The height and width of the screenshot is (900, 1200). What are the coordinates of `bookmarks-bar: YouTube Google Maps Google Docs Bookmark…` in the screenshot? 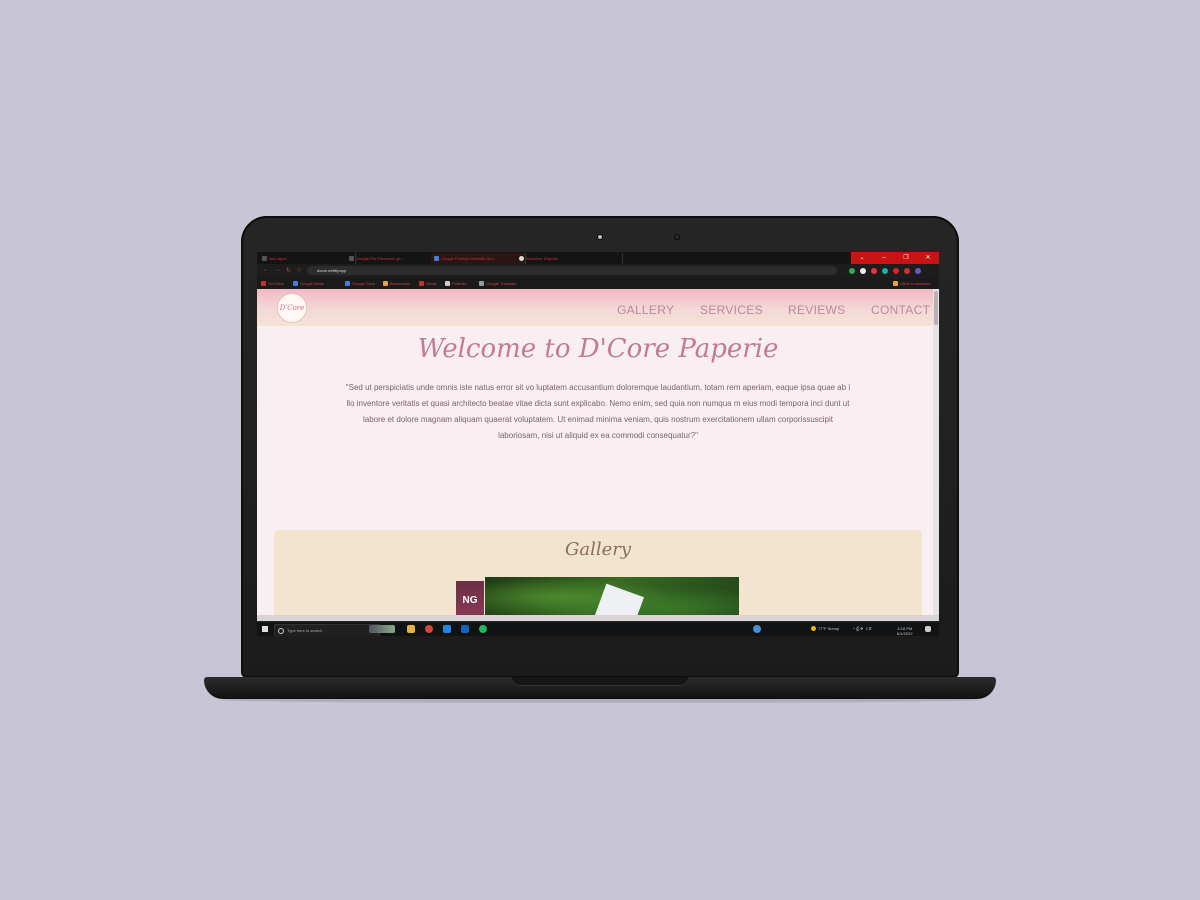 It's located at (598, 283).